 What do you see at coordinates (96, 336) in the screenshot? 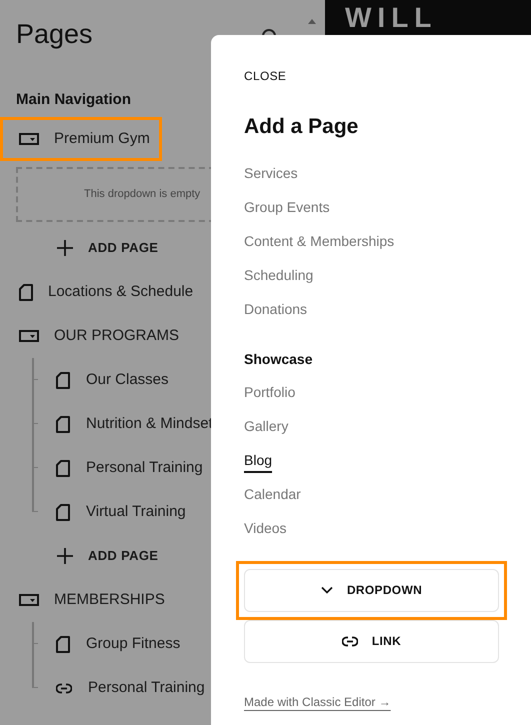
I see `nav-item: OUR PROGRAMS` at bounding box center [96, 336].